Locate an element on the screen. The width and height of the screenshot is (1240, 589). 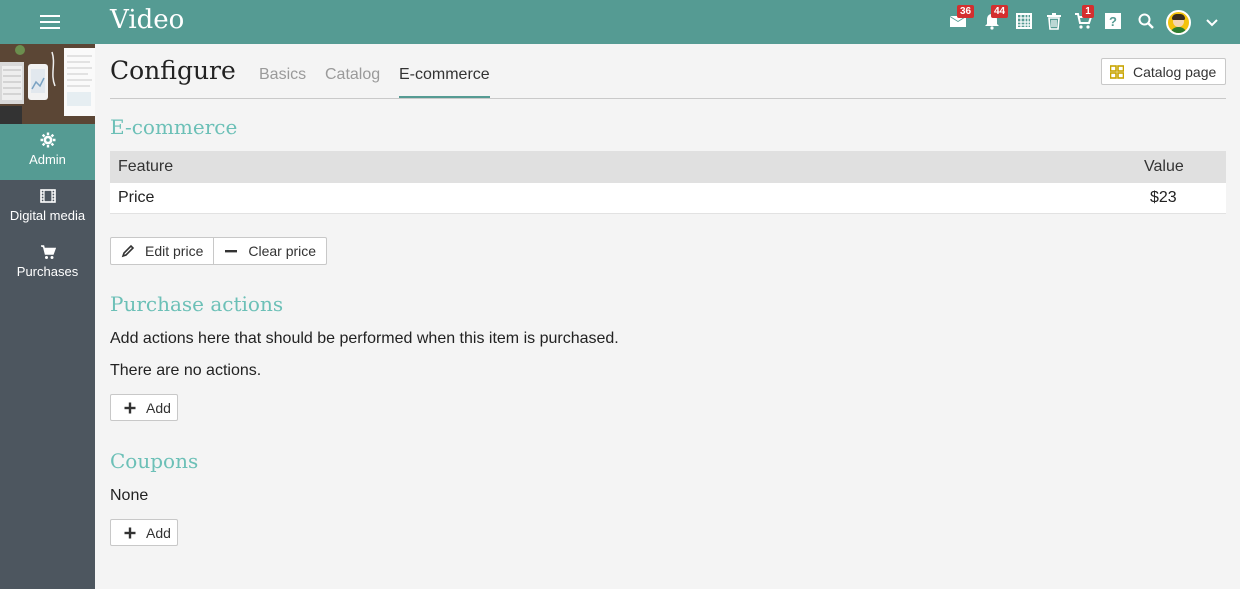
film-icon is located at coordinates (47, 196).